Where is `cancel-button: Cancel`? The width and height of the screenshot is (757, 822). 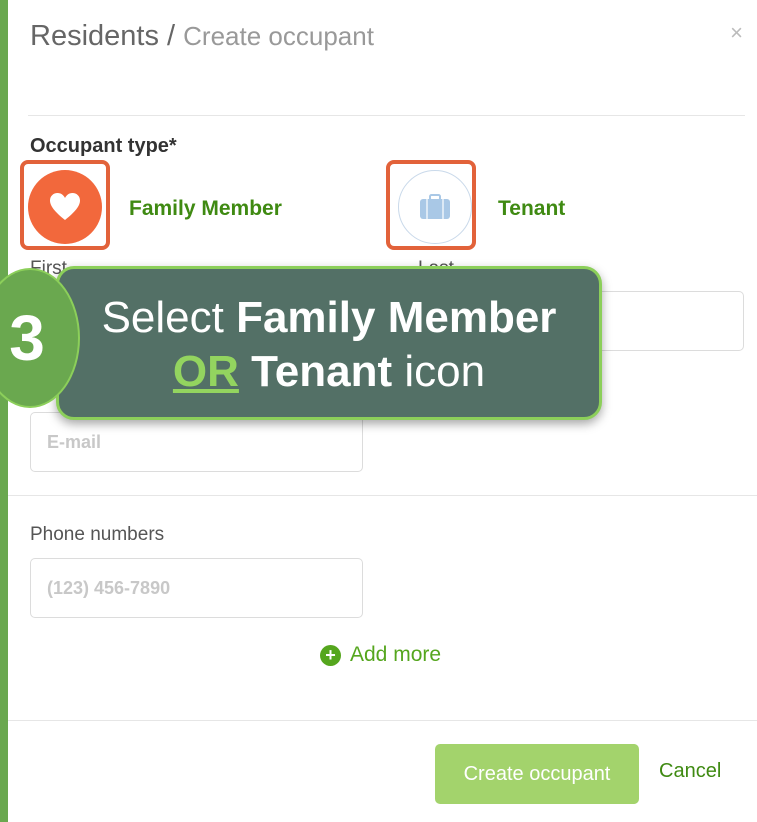
cancel-button: Cancel is located at coordinates (690, 771).